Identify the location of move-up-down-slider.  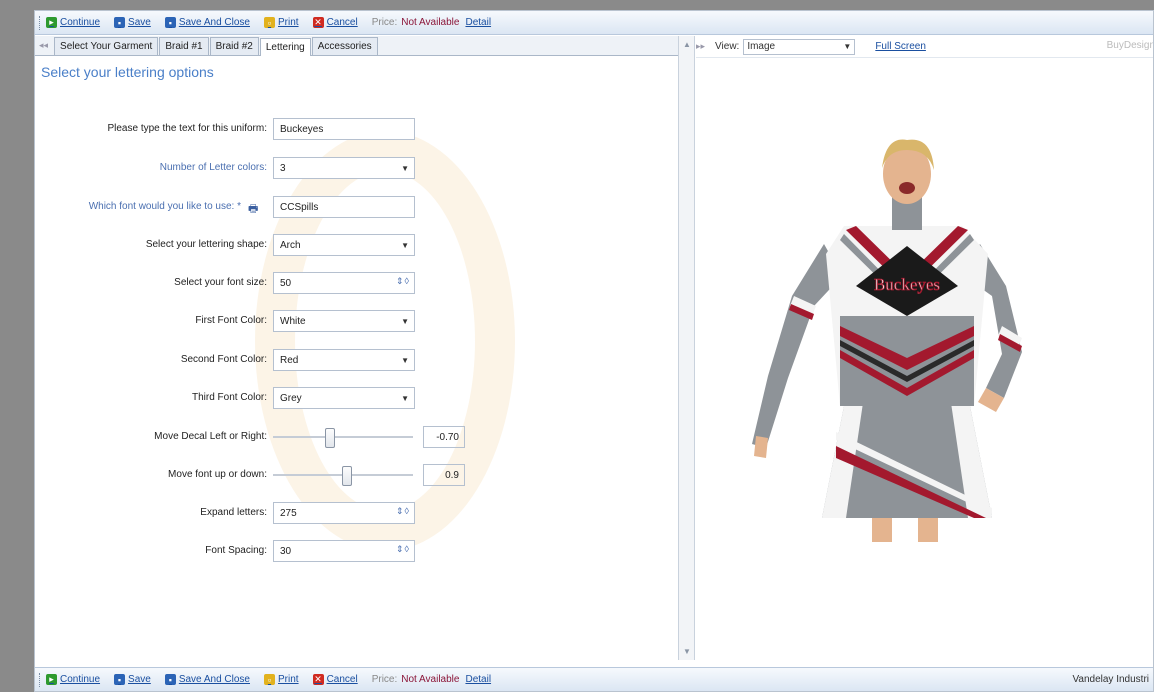
(343, 475).